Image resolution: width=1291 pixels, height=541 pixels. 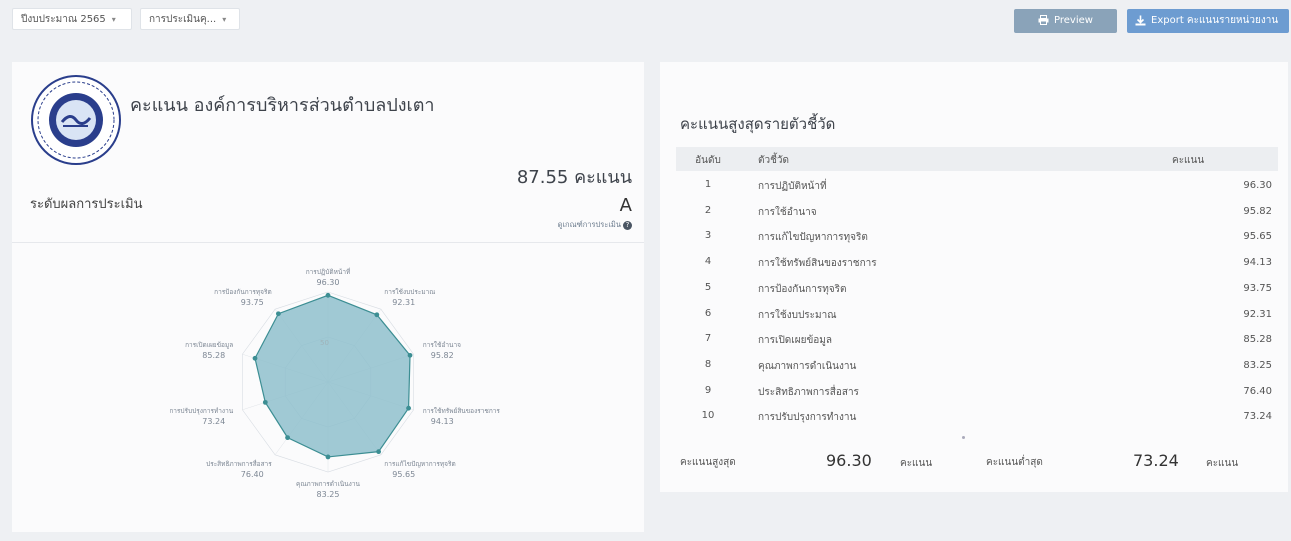 What do you see at coordinates (589, 224) in the screenshot?
I see `criteria-link-label: ดูเกณฑ์การประเมิน` at bounding box center [589, 224].